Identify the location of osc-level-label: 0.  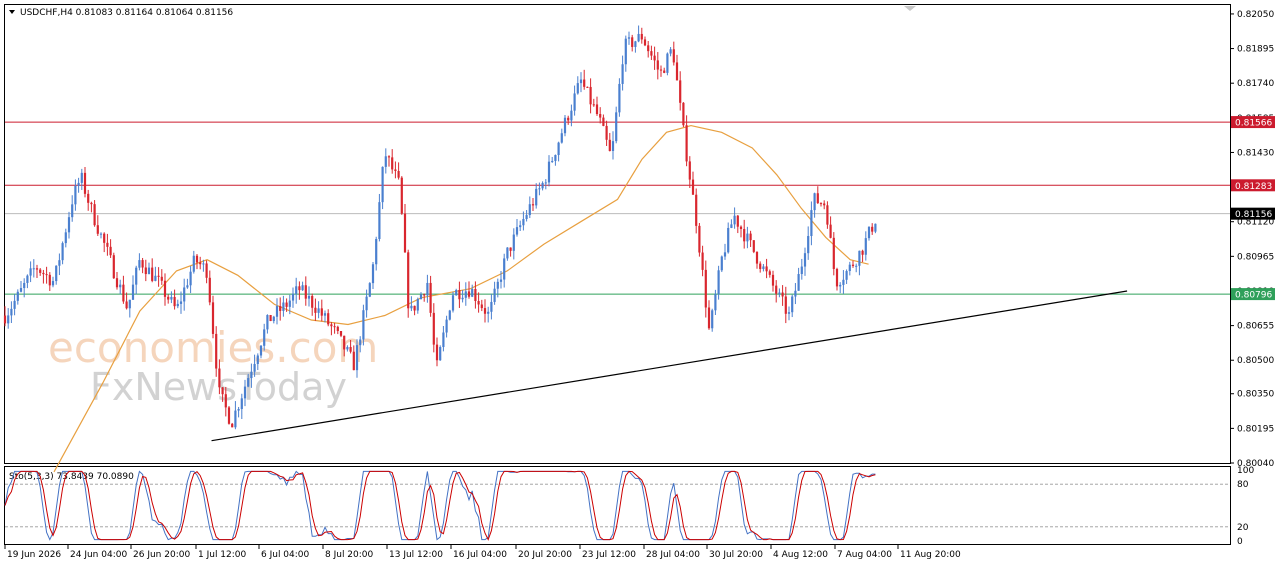
(1240, 542).